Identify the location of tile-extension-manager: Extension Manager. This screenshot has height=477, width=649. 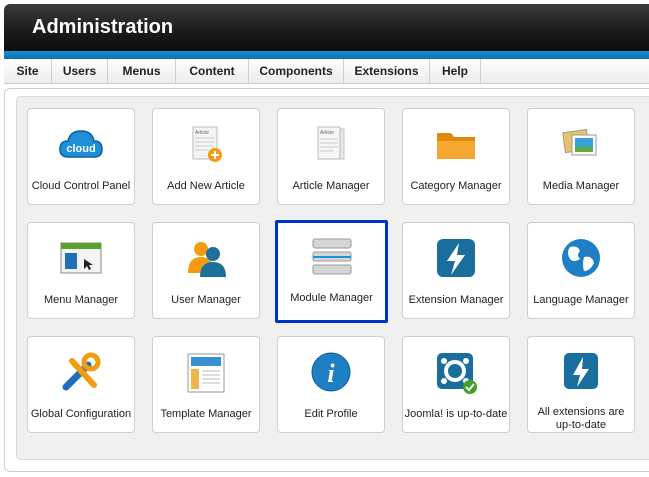
(456, 270).